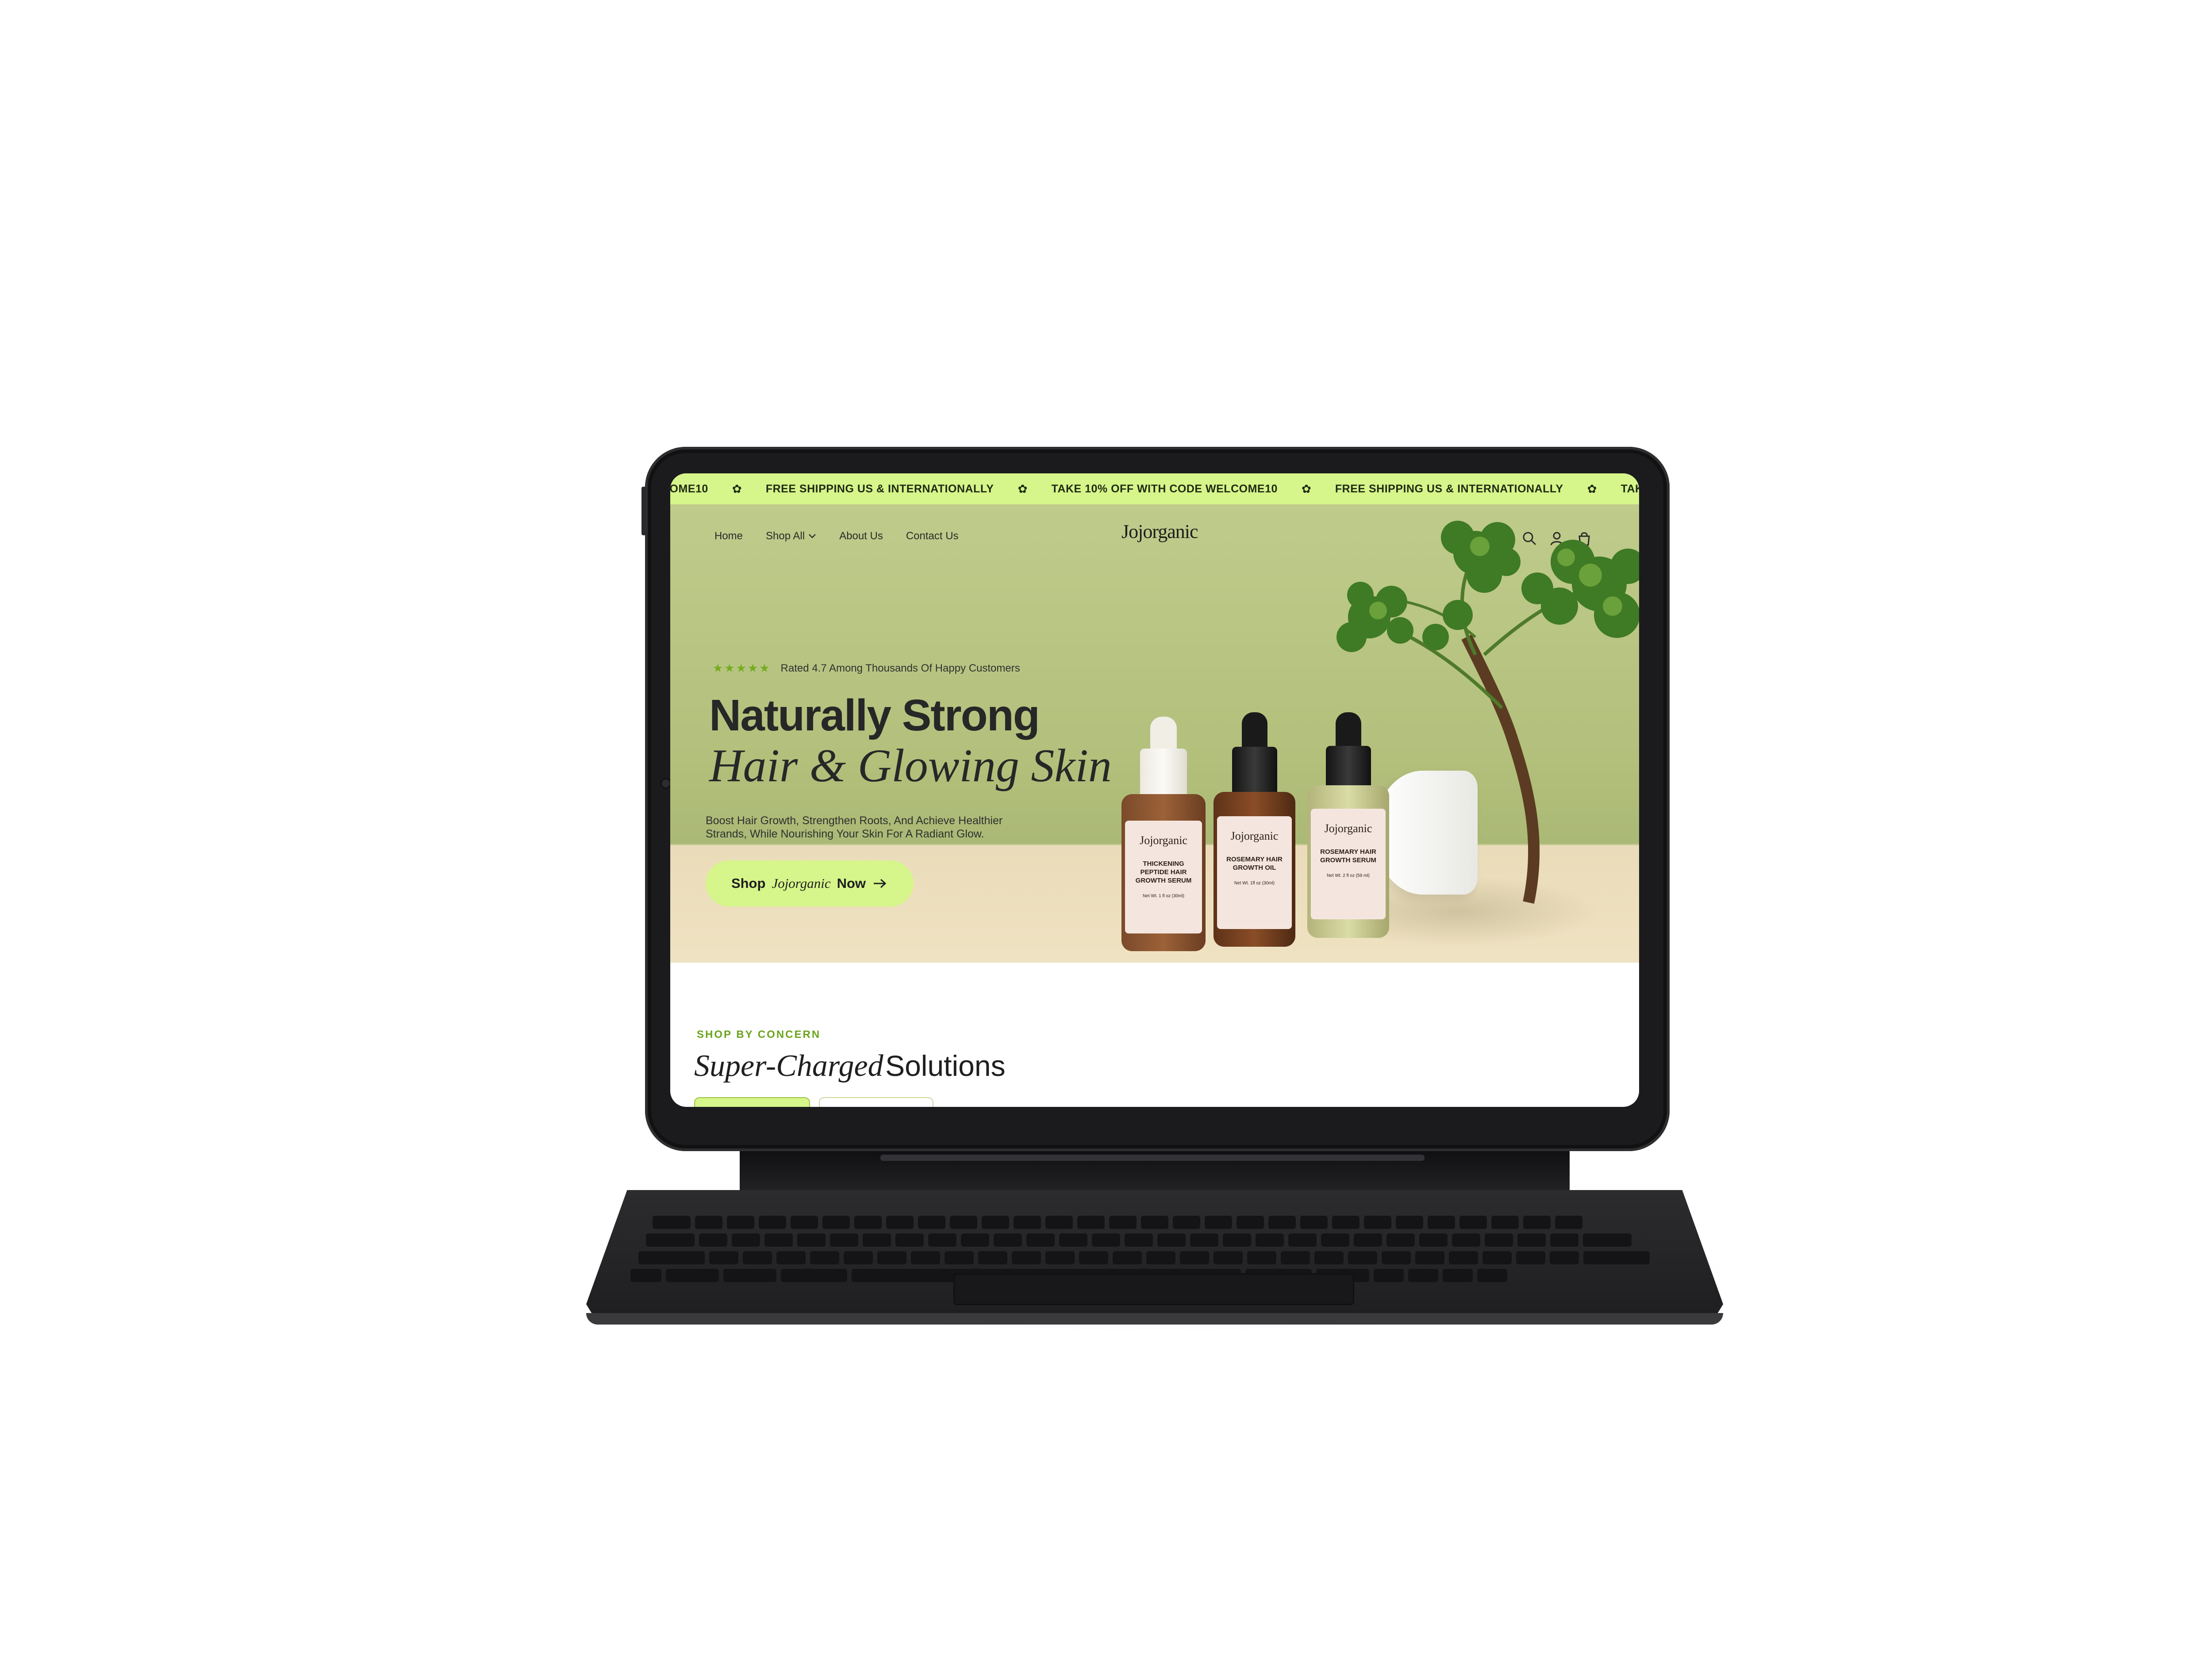 The image size is (2212, 1659). I want to click on tab-hair-concerns: Hair Concerns, so click(752, 1102).